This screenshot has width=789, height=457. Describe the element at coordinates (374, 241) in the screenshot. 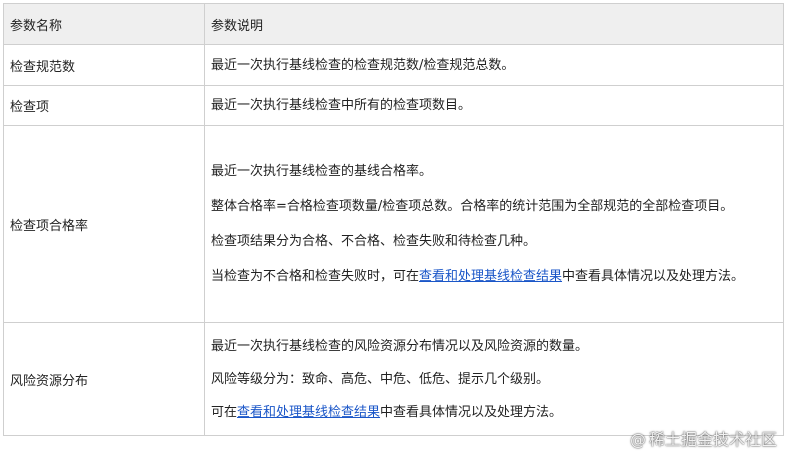

I see `desc-paragraph: 检查项结果分为合格、不合格、检查失败和待检查几种。` at that location.